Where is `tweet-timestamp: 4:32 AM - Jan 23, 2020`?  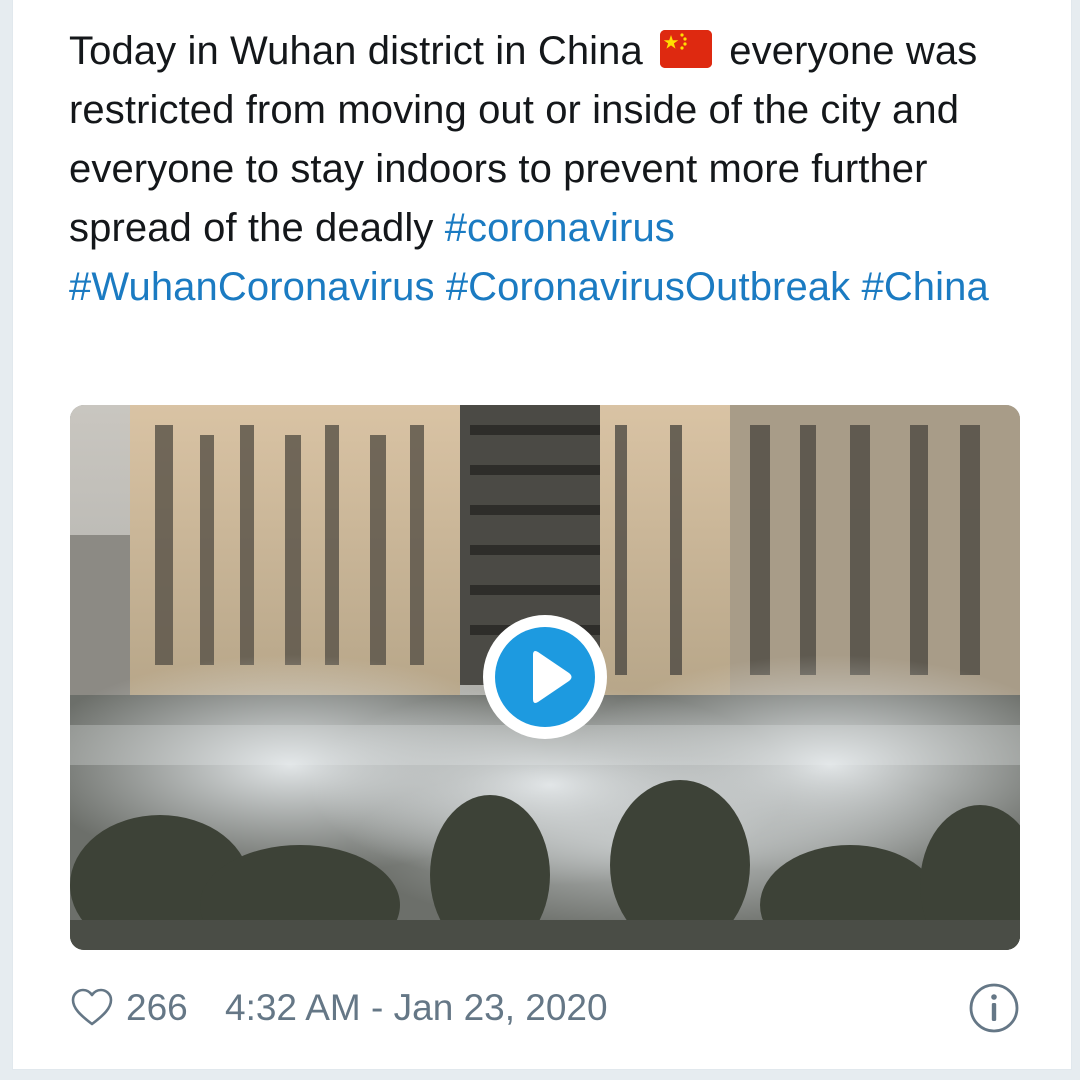
tweet-timestamp: 4:32 AM - Jan 23, 2020 is located at coordinates (416, 1008).